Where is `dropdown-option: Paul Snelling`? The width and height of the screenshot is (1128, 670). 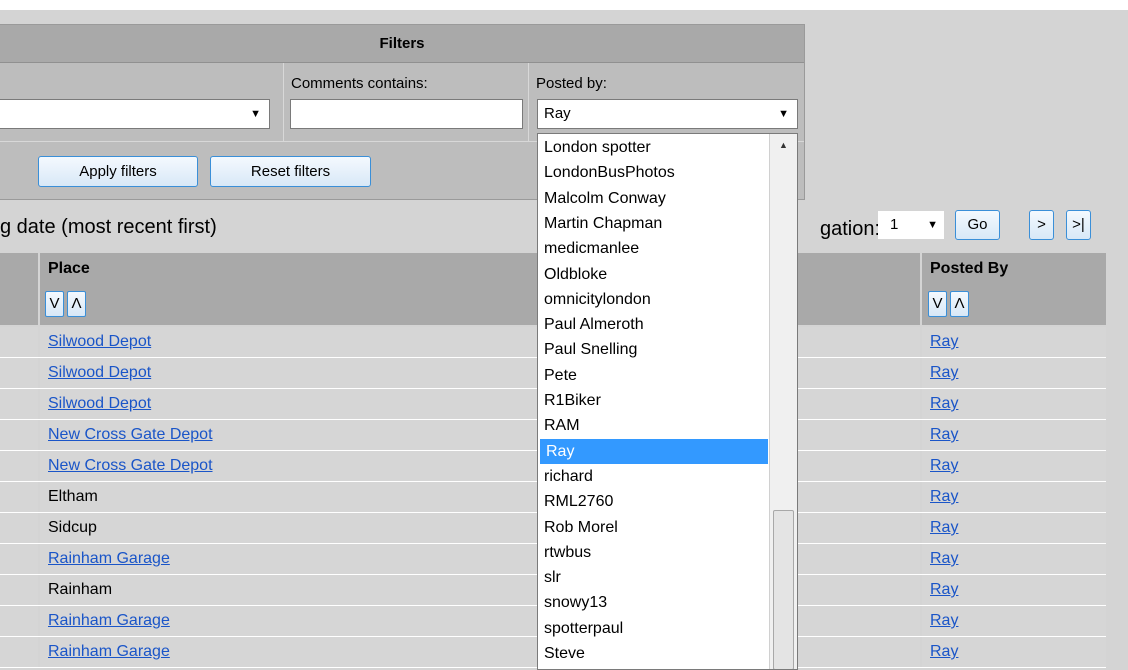 dropdown-option: Paul Snelling is located at coordinates (654, 349).